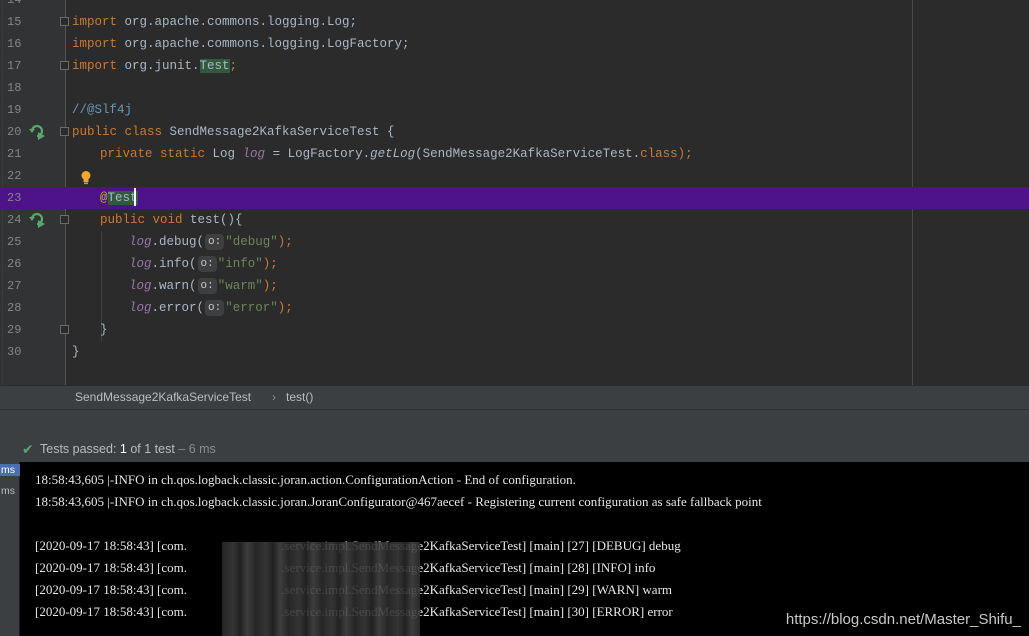 This screenshot has height=636, width=1029. What do you see at coordinates (171, 220) in the screenshot?
I see `code-text: public void test(){` at bounding box center [171, 220].